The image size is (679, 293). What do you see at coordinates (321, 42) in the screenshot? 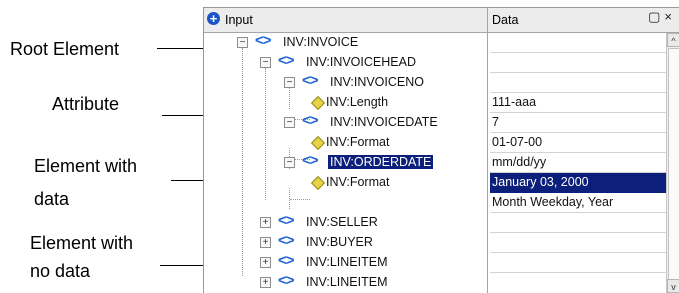
I see `tree-node-label: INV:INVOICE` at bounding box center [321, 42].